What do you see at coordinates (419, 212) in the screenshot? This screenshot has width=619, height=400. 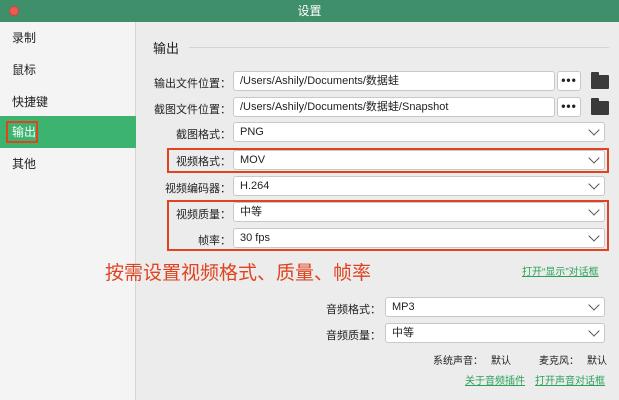 I see `video-quality-select: 中等` at bounding box center [419, 212].